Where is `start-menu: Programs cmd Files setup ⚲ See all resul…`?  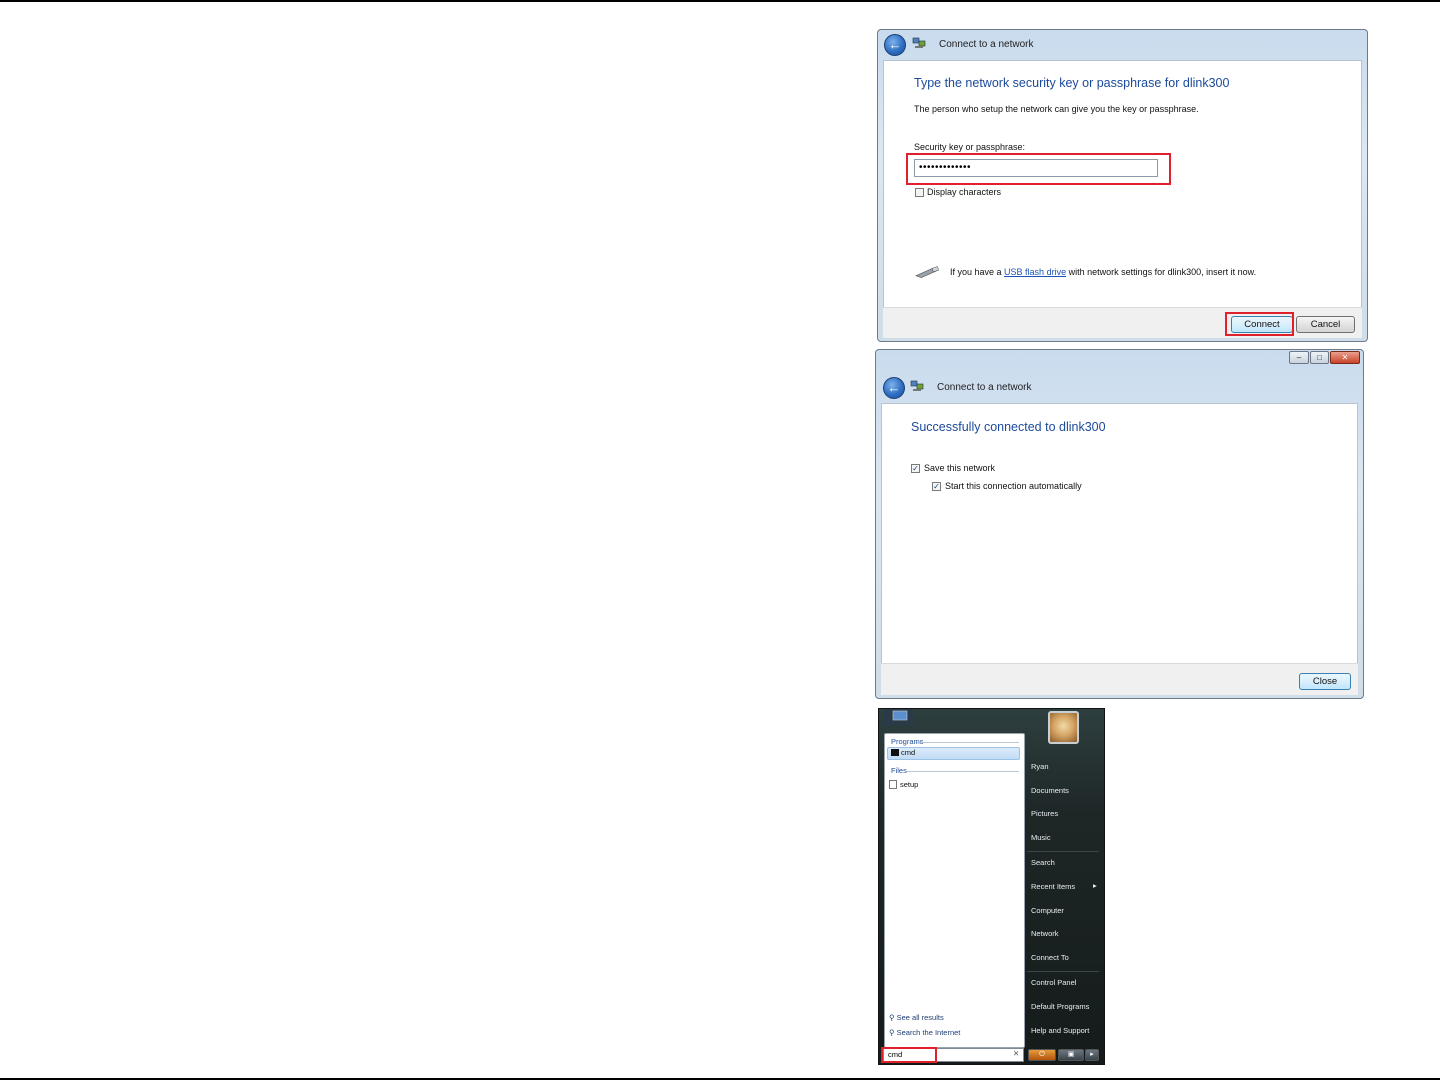 start-menu: Programs cmd Files setup ⚲ See all resul… is located at coordinates (991, 886).